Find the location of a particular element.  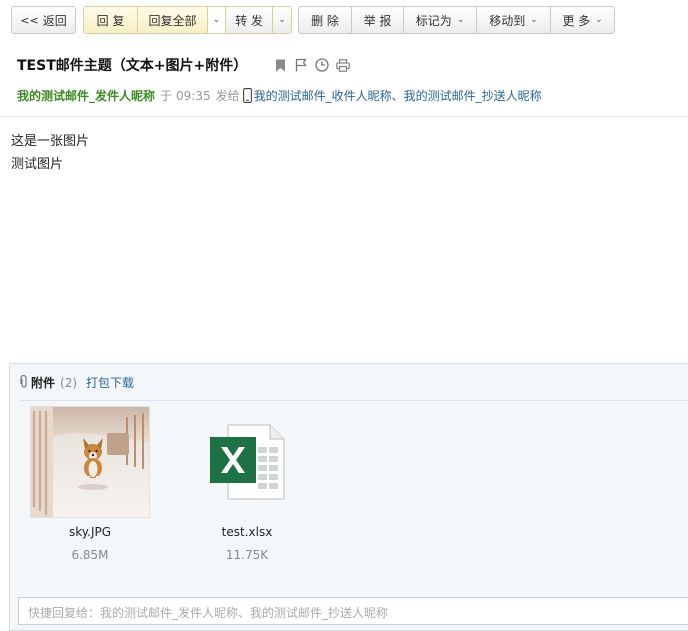

sent-to-label: 发给 is located at coordinates (227, 96).